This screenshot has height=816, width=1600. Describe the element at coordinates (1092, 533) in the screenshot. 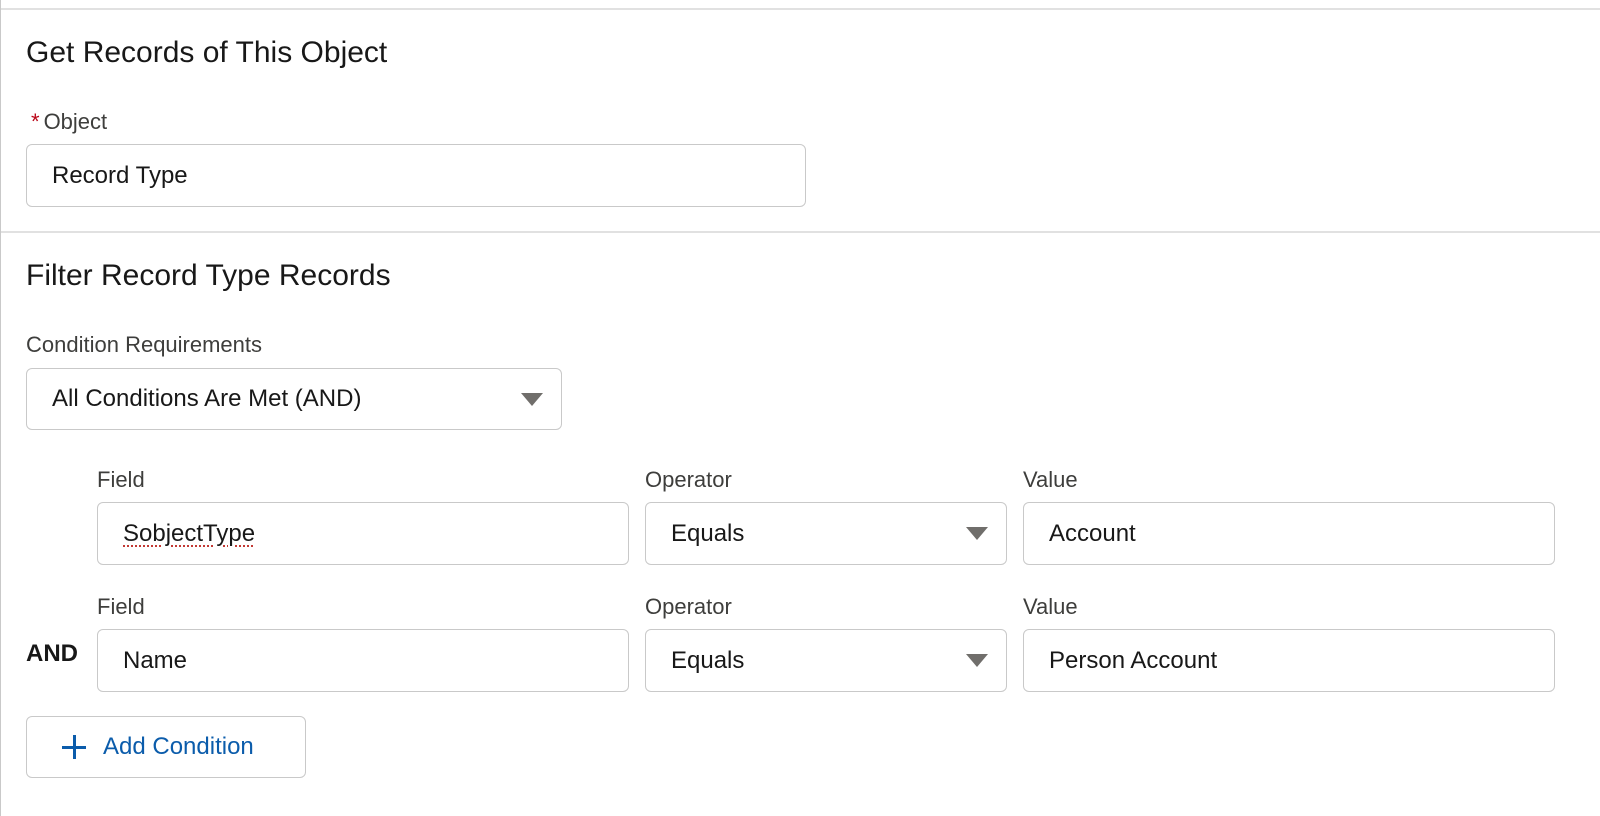

I see `condition-1-value-text: Account` at that location.